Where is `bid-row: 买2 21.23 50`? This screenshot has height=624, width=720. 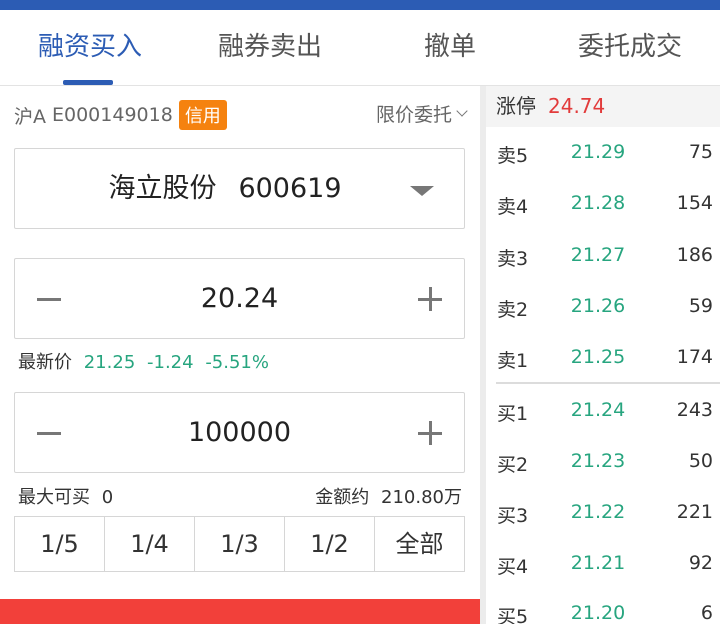
bid-row: 买2 21.23 50 is located at coordinates (603, 462).